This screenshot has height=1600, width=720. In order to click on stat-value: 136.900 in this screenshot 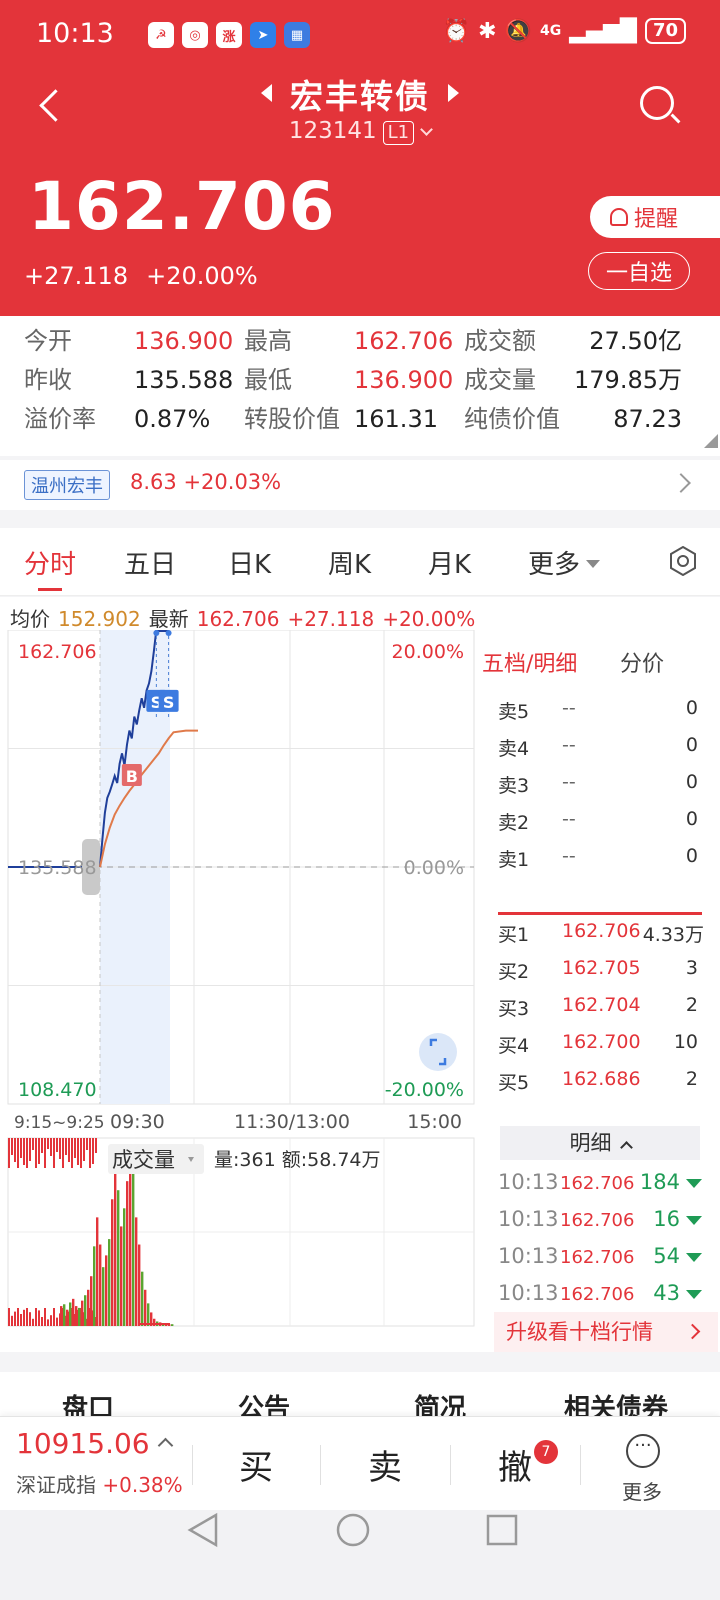, I will do `click(184, 341)`.